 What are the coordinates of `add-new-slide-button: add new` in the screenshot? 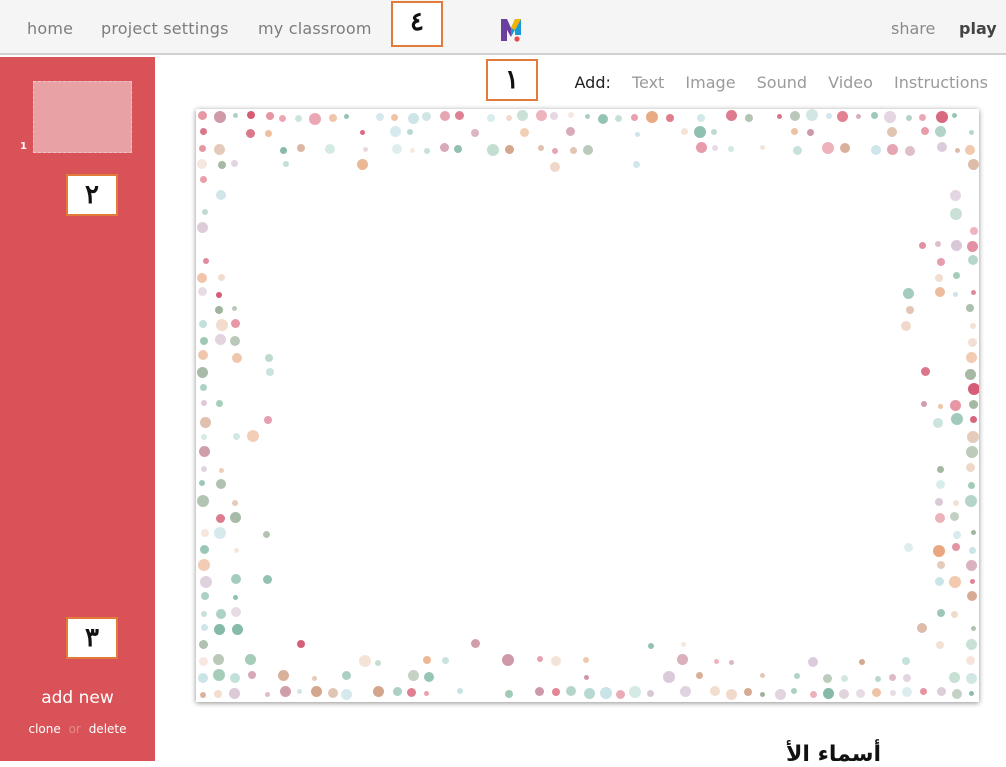 It's located at (77, 698).